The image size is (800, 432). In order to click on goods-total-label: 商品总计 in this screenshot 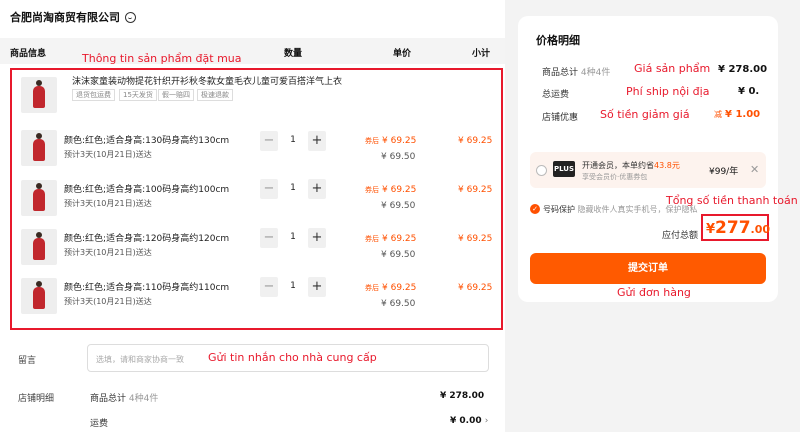, I will do `click(108, 399)`.